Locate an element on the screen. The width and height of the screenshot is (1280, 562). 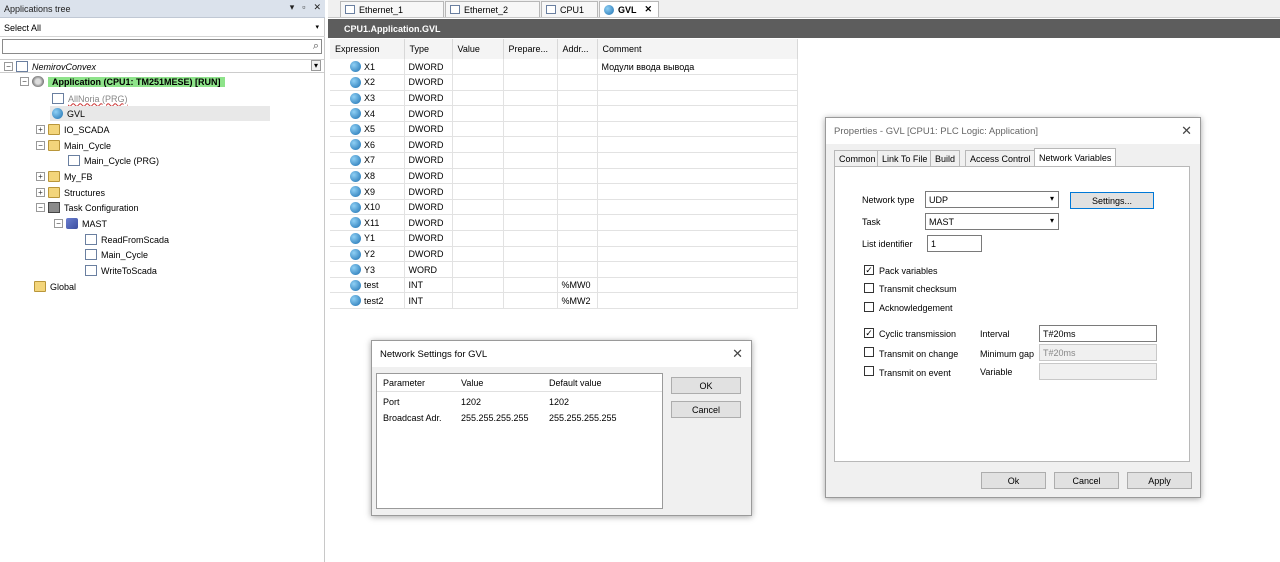
address-cell: %MW0 is located at coordinates (577, 285).